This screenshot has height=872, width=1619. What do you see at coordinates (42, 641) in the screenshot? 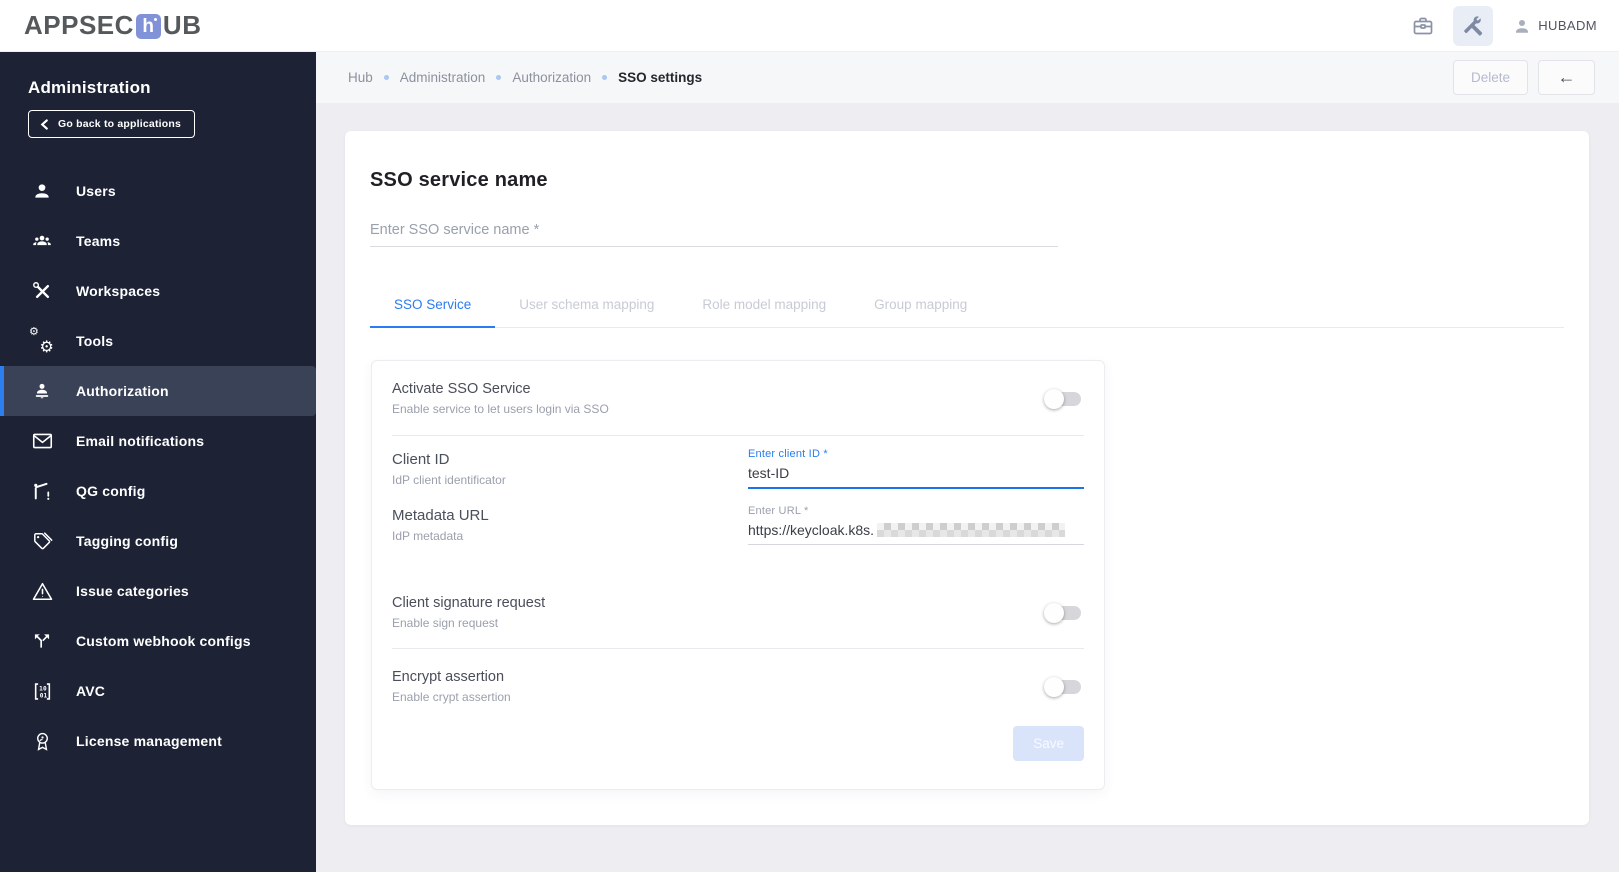
I see `split-arrows-icon` at bounding box center [42, 641].